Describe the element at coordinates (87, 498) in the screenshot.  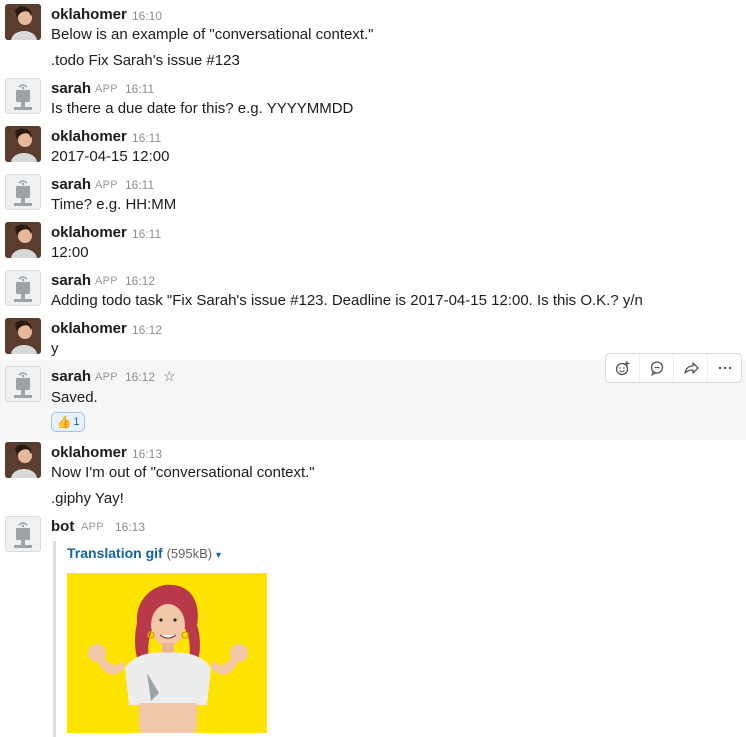
I see `message-text: .giphy Yay!` at that location.